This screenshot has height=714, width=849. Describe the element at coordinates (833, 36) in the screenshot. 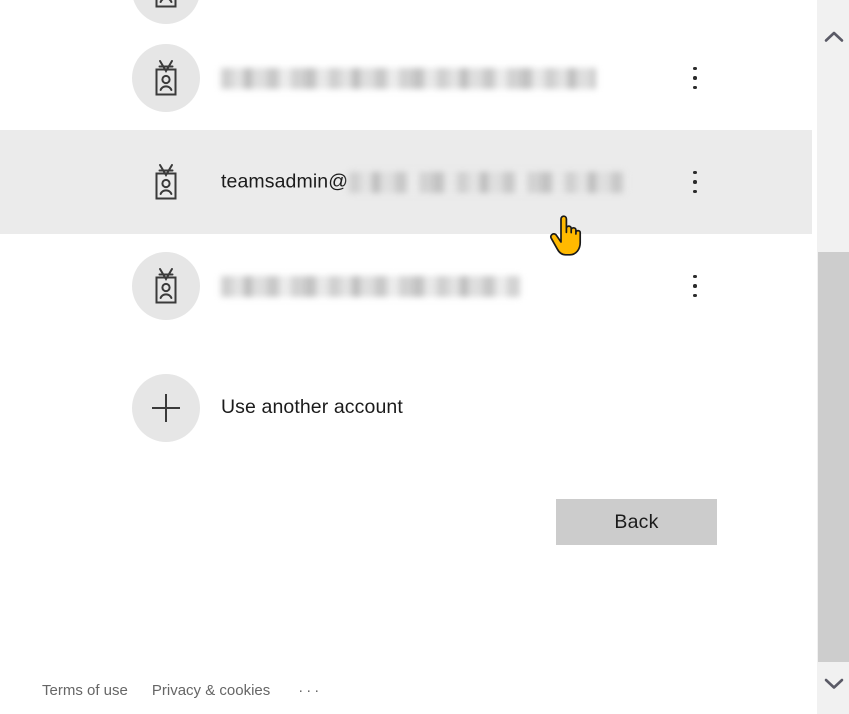

I see `chevron-up-icon` at that location.